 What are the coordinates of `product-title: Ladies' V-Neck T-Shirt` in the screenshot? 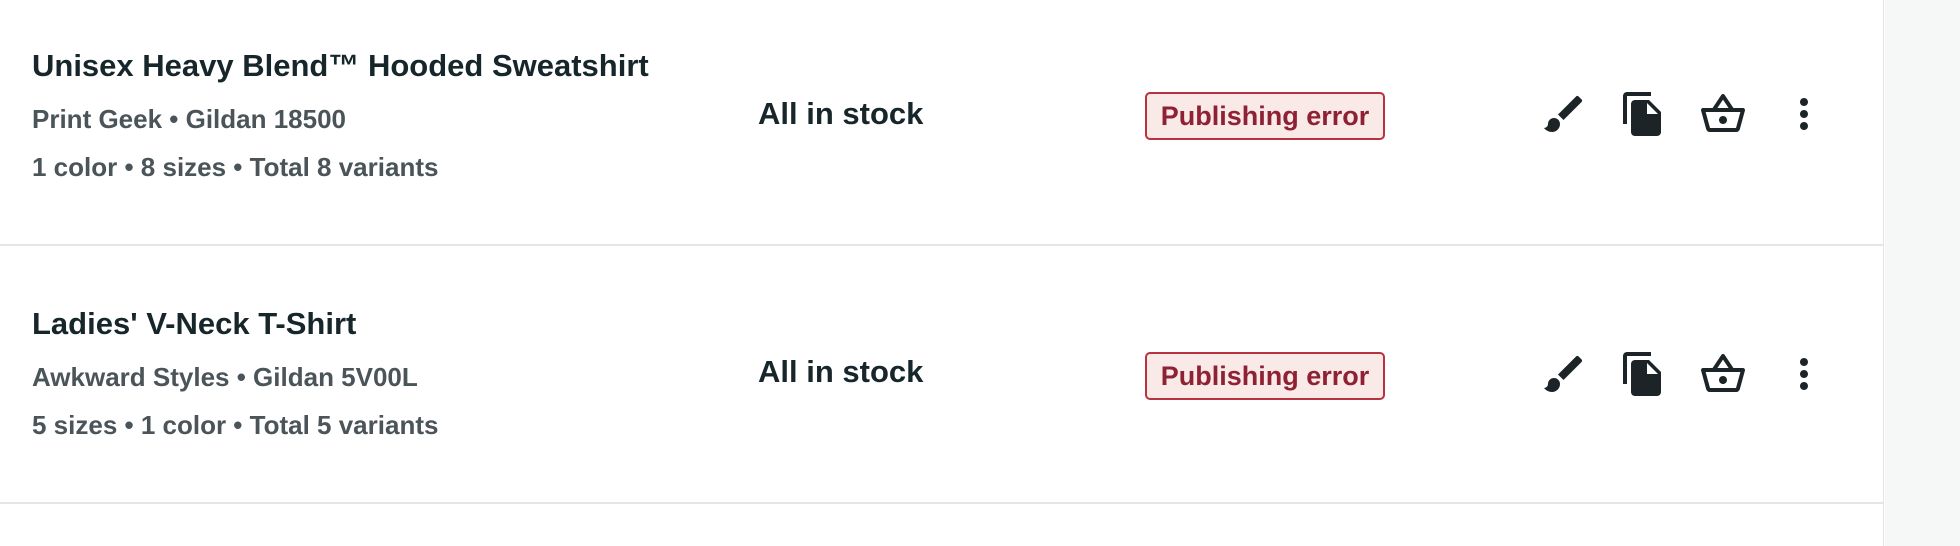 It's located at (194, 324).